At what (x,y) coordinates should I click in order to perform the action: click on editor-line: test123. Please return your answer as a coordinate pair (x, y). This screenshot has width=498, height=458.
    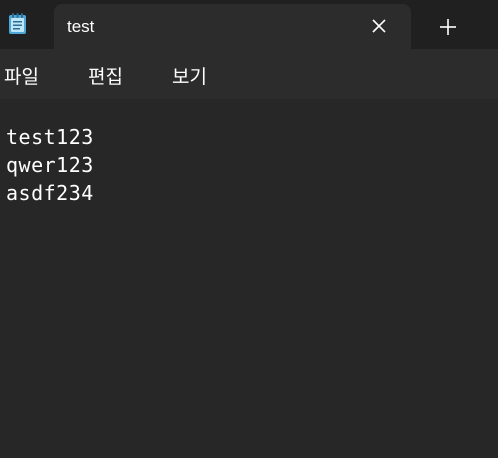
    Looking at the image, I should click on (50, 137).